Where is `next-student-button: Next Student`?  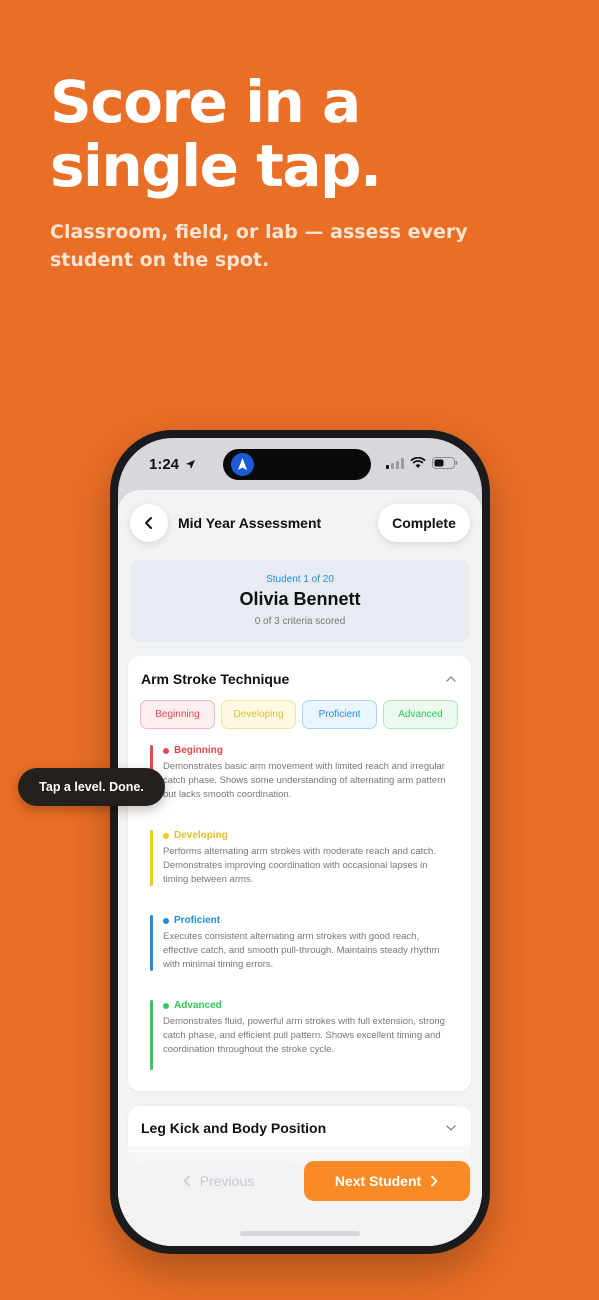 next-student-button: Next Student is located at coordinates (387, 1181).